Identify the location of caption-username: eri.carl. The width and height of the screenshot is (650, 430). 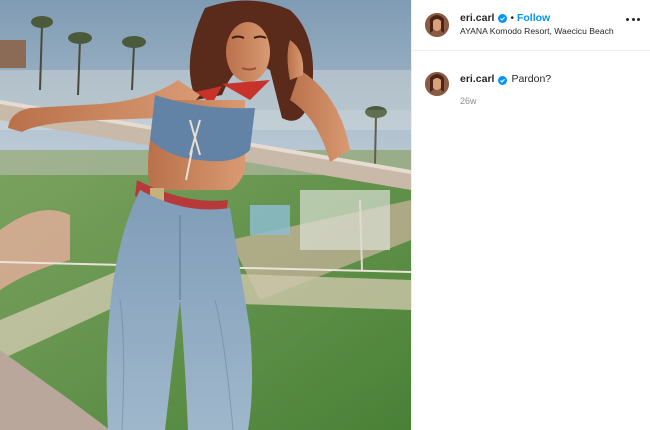
(477, 79).